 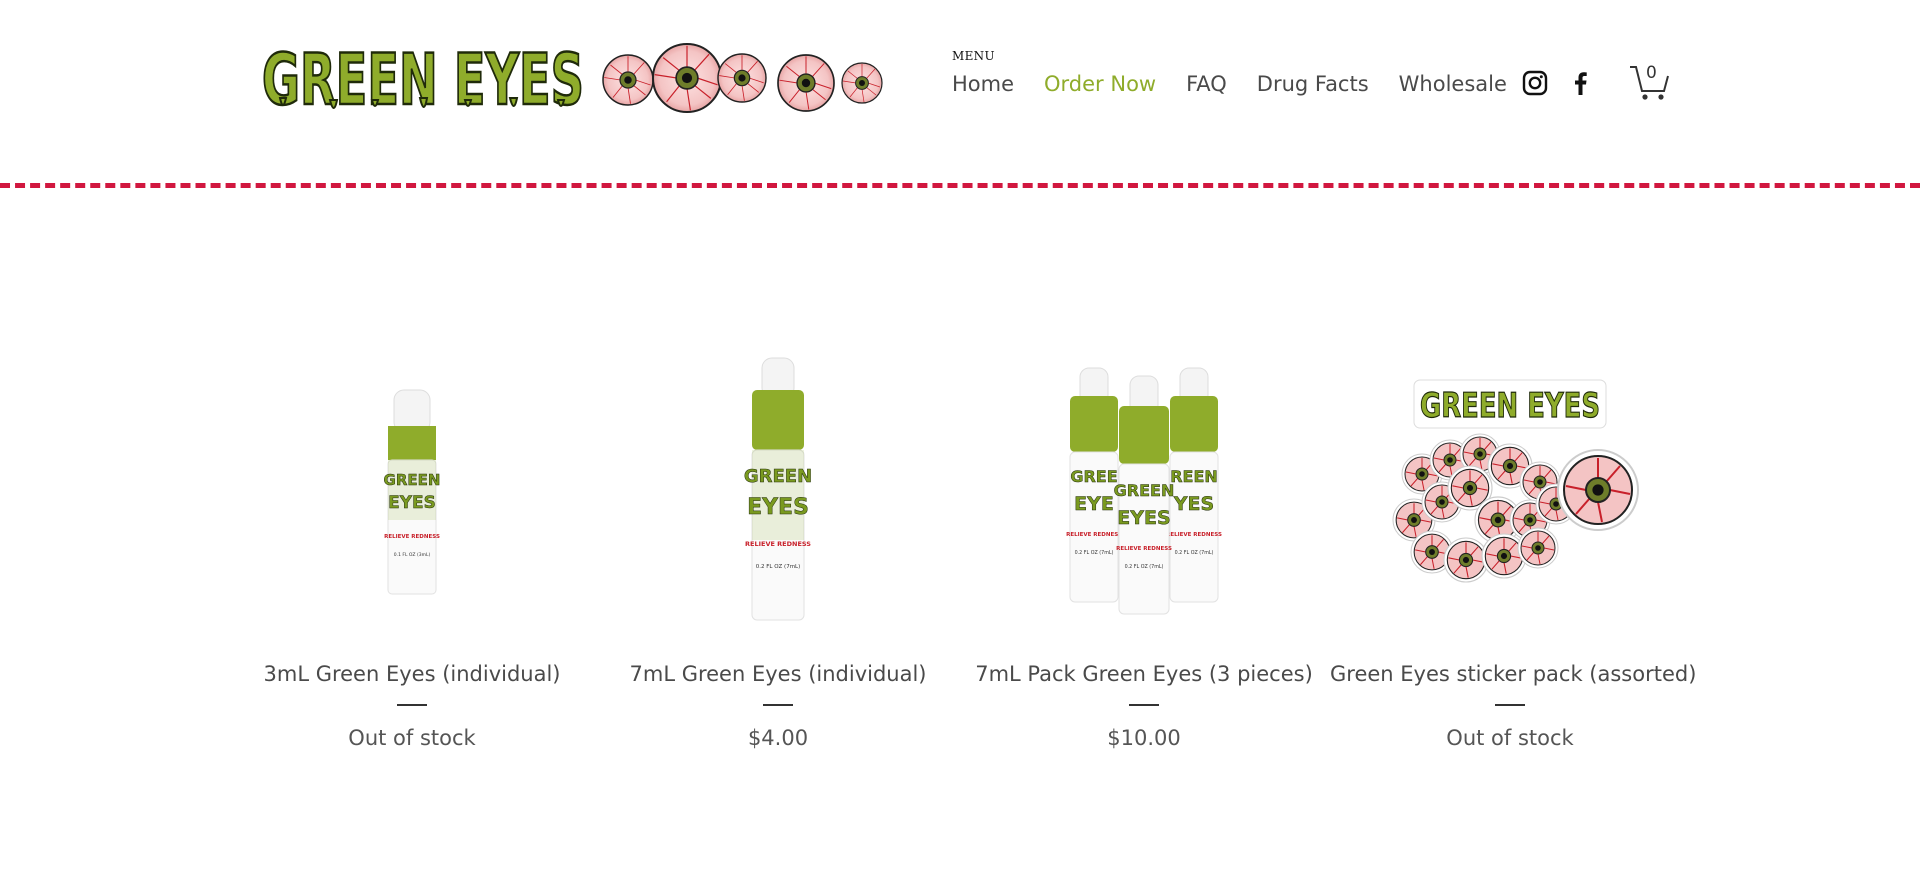 I want to click on product-name: Green Eyes sticker pack (assorted), so click(x=1513, y=674).